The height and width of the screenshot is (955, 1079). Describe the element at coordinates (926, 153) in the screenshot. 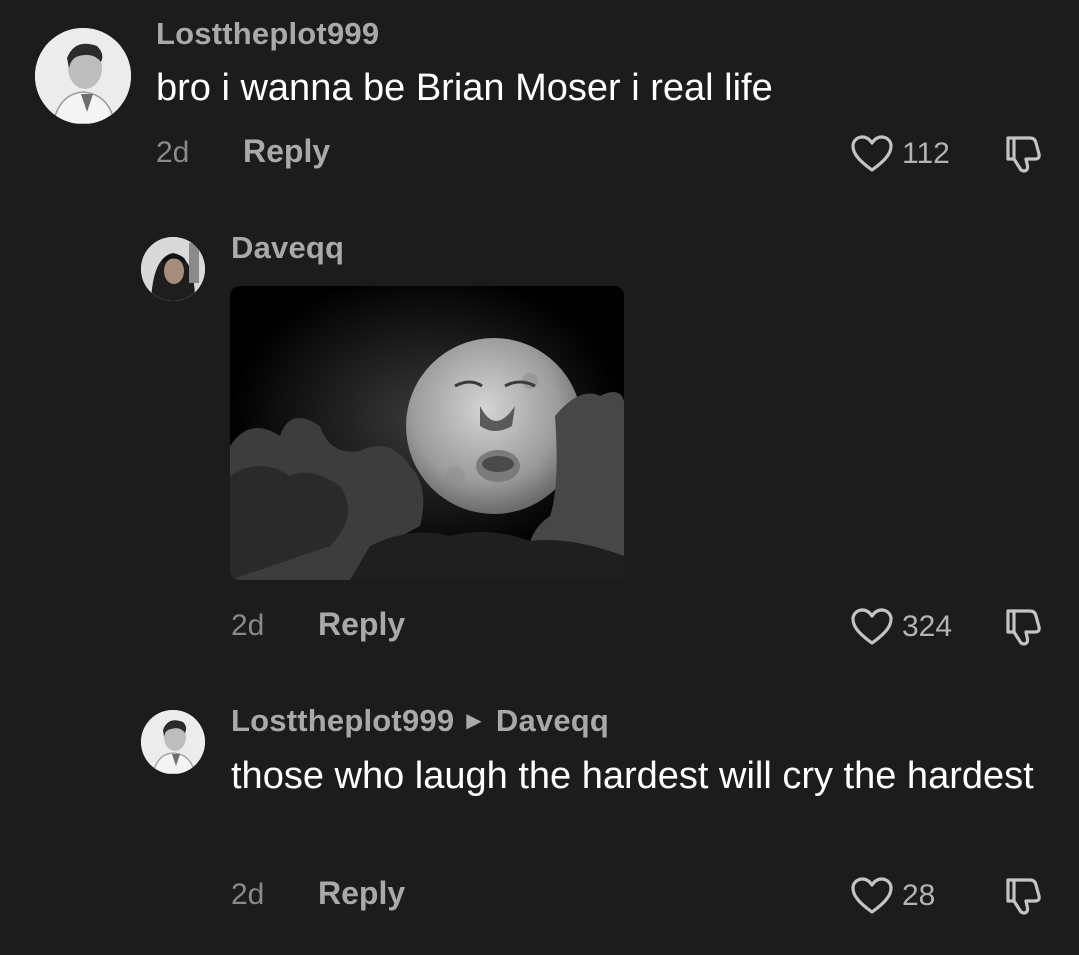

I see `like-count: 112` at that location.